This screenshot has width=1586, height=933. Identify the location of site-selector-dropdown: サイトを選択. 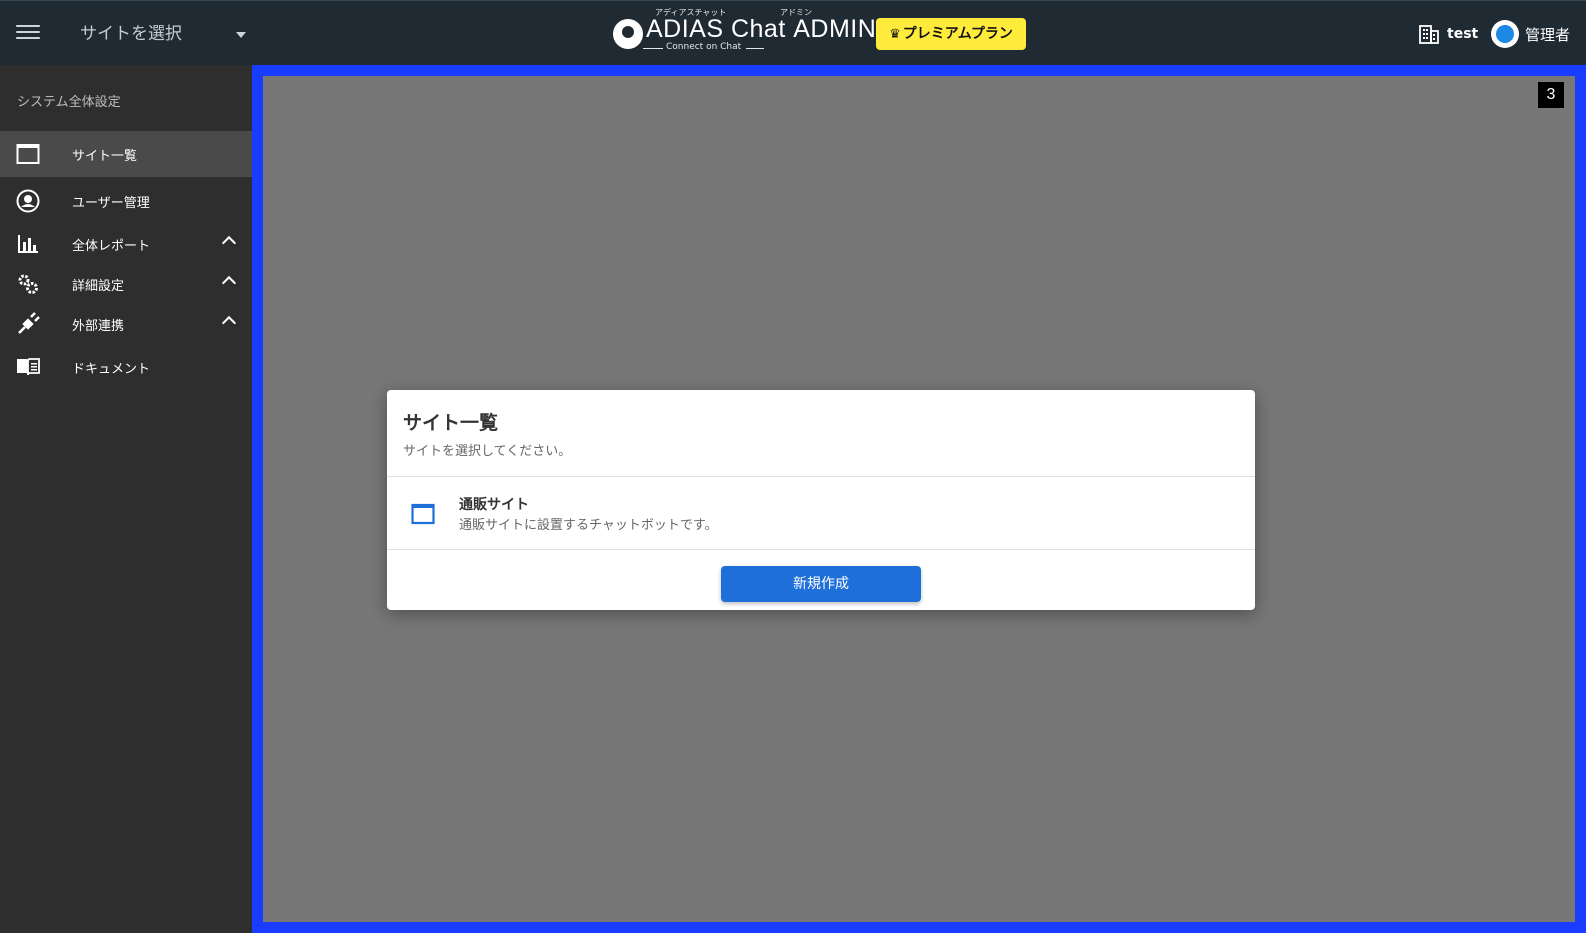
(165, 34).